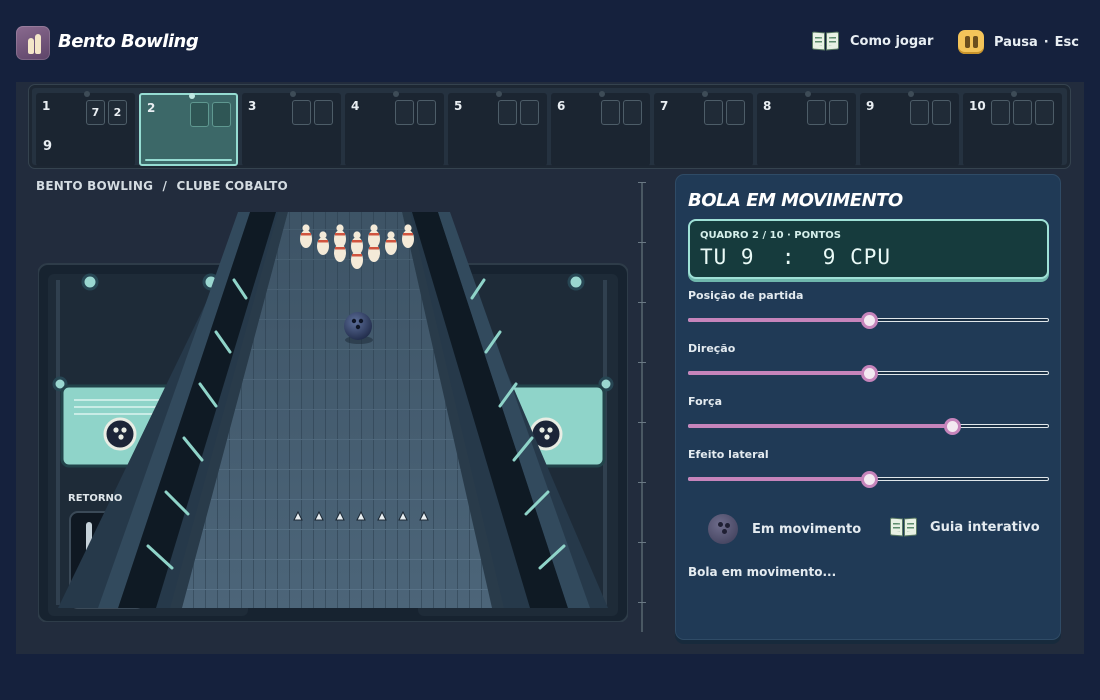 The height and width of the screenshot is (700, 1100). What do you see at coordinates (870, 106) in the screenshot?
I see `frame-number: 9` at bounding box center [870, 106].